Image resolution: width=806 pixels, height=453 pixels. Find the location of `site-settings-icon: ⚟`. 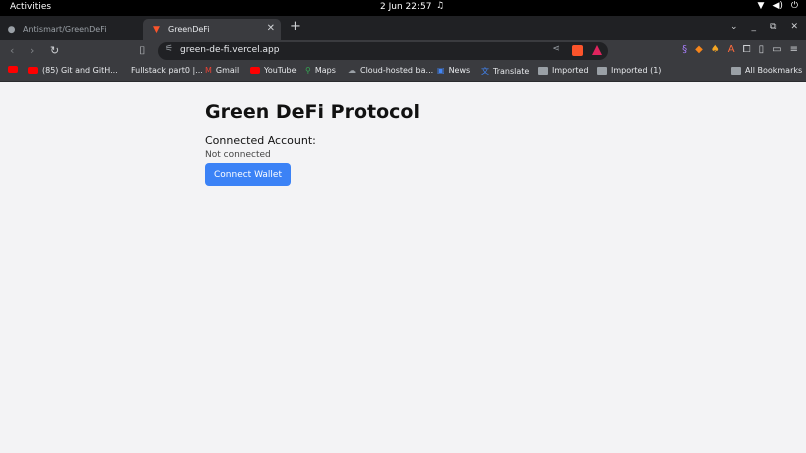

site-settings-icon: ⚟ is located at coordinates (169, 49).